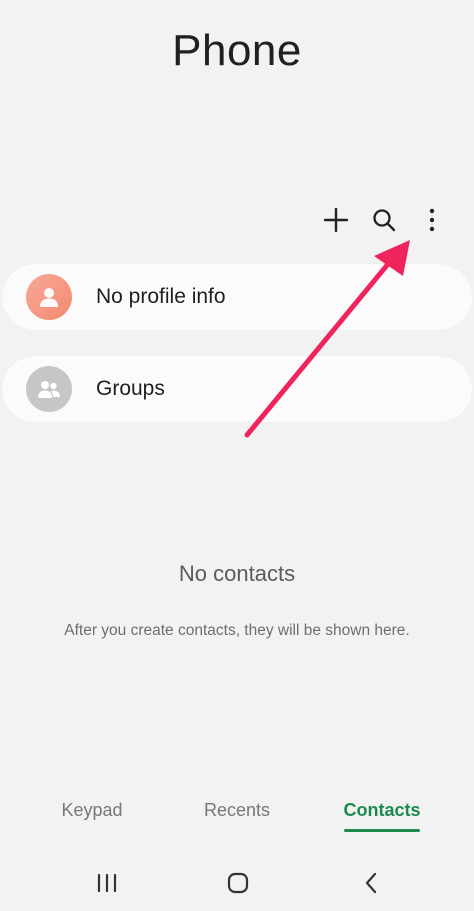  I want to click on person-icon, so click(49, 297).